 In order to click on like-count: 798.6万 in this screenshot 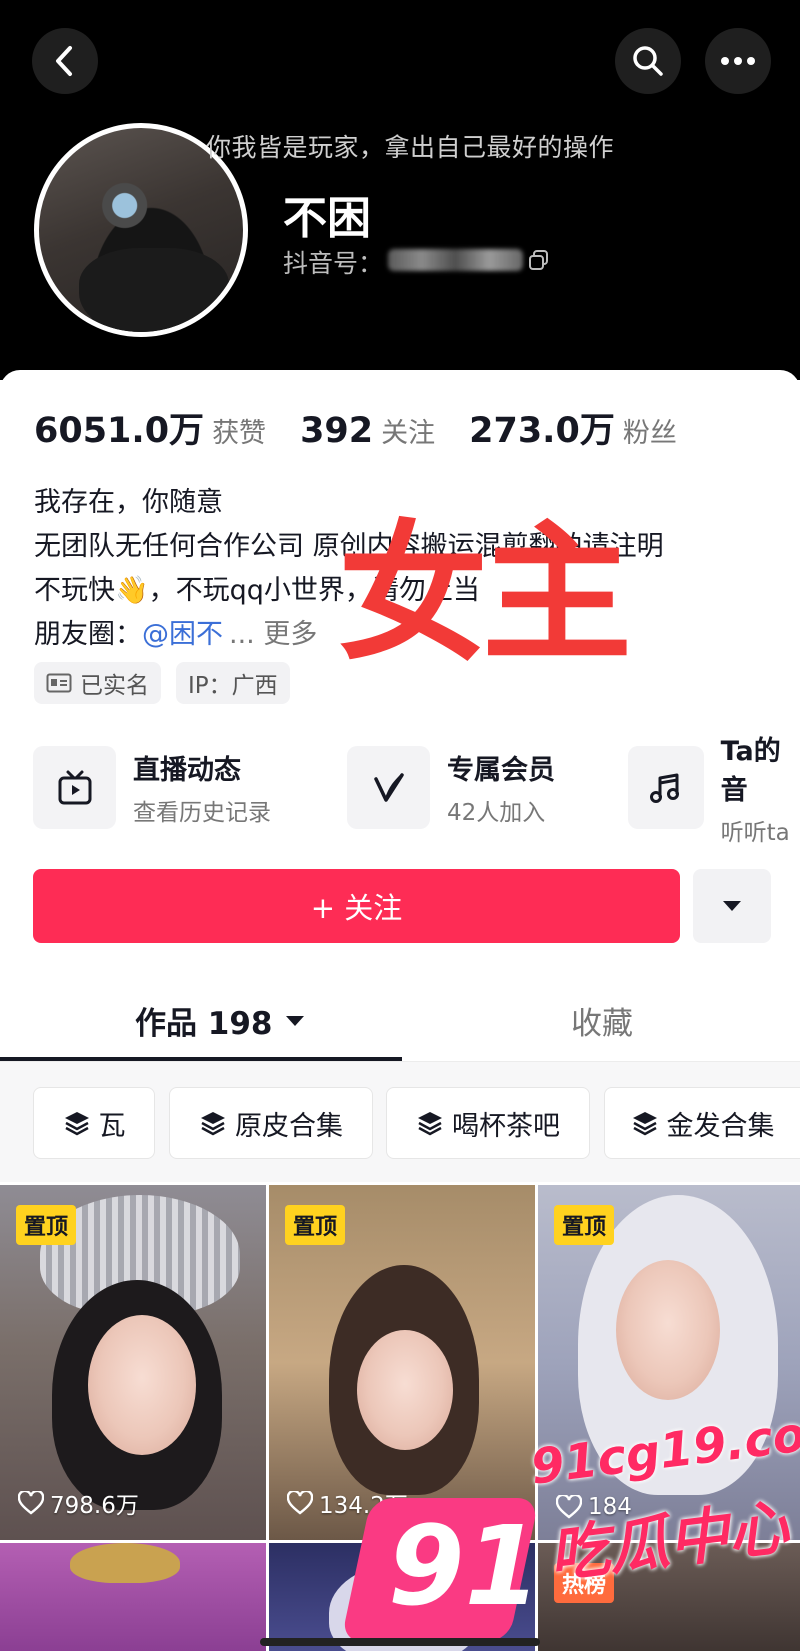, I will do `click(78, 1503)`.